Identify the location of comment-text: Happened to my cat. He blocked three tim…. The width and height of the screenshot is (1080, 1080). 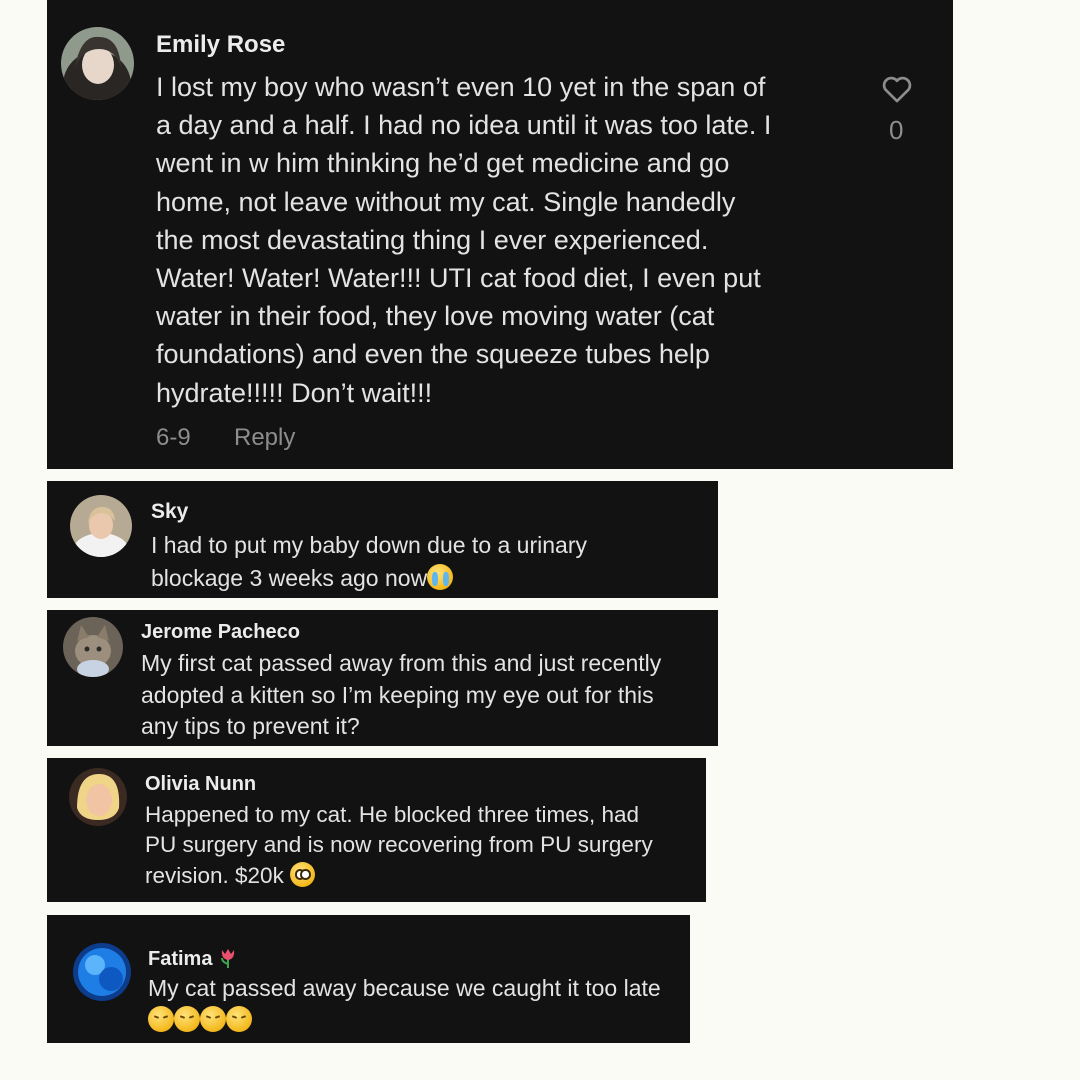
(399, 845).